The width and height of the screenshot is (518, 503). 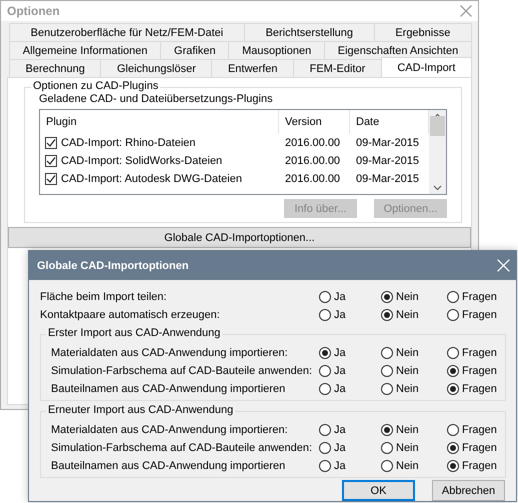 What do you see at coordinates (426, 67) in the screenshot?
I see `tab: CAD-Import` at bounding box center [426, 67].